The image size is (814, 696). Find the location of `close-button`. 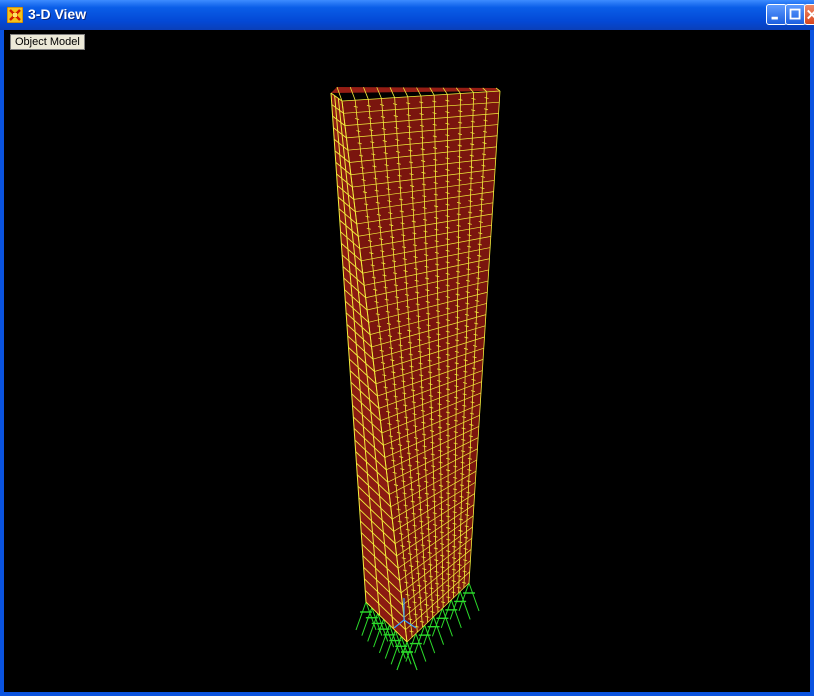

close-button is located at coordinates (809, 14).